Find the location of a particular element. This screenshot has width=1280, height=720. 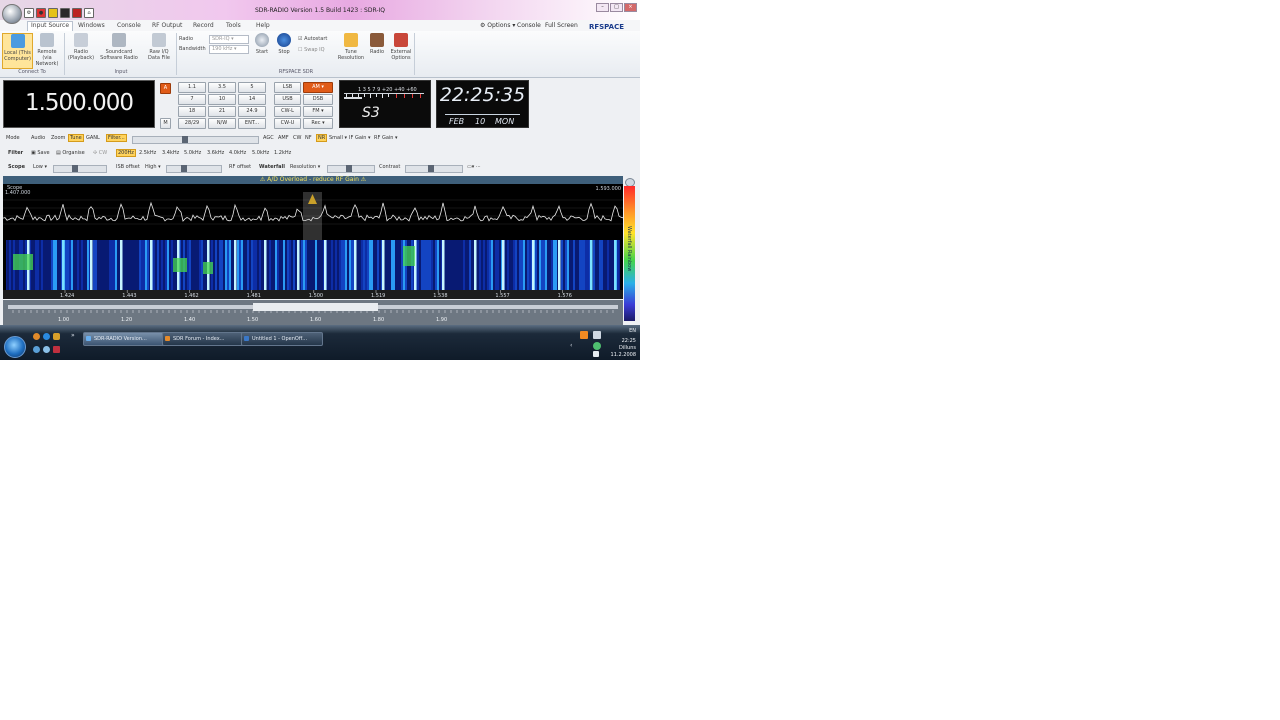

tuning-scale-graph: 1.00 1.20 1.40 1.50 1.60 1.80 1.90 is located at coordinates (313, 313).